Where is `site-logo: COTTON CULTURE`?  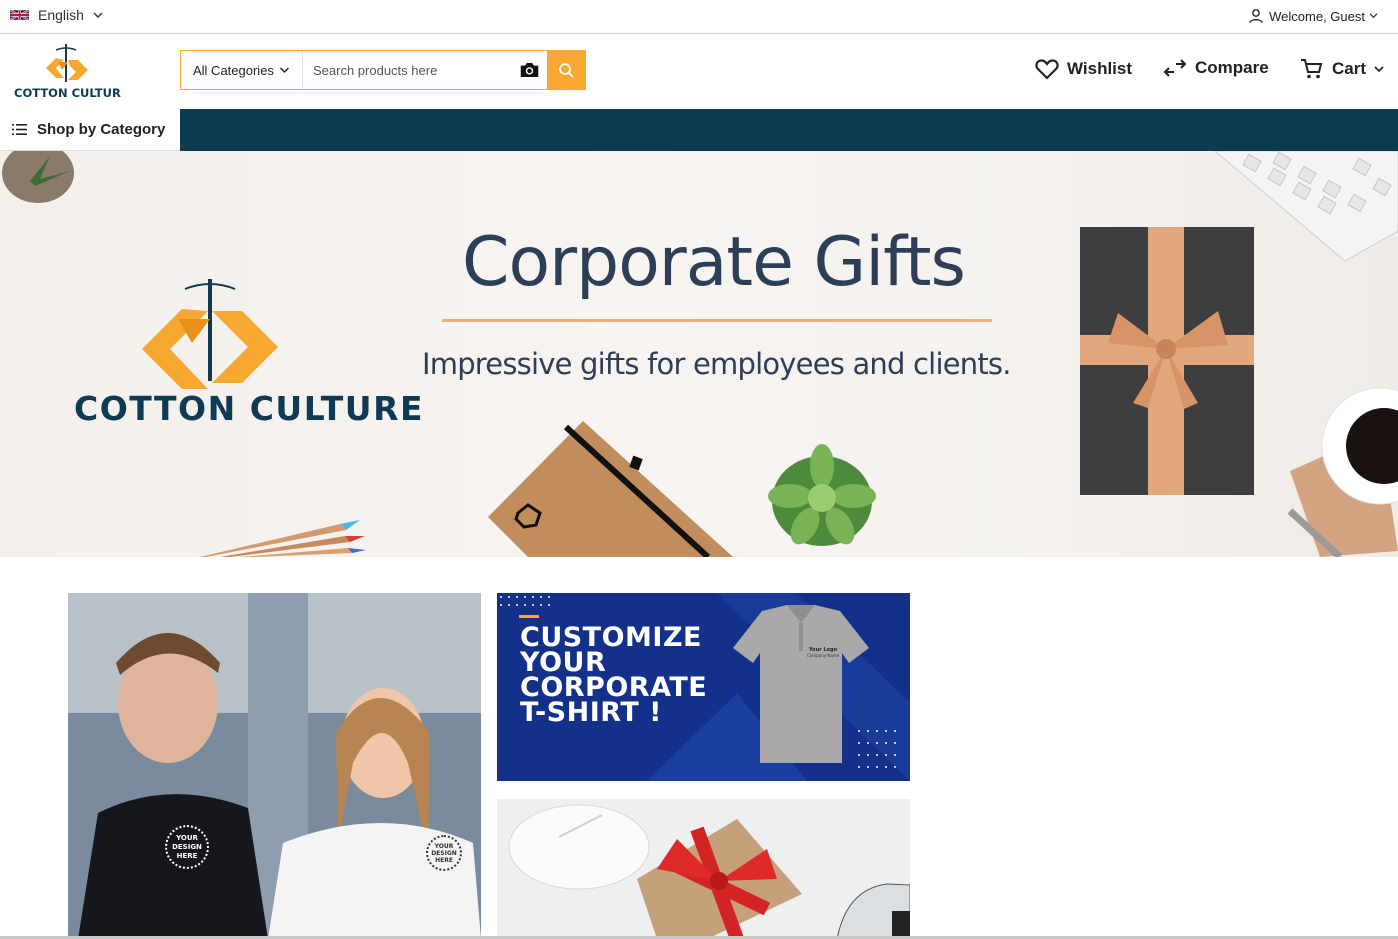 site-logo: COTTON CULTURE is located at coordinates (70, 71).